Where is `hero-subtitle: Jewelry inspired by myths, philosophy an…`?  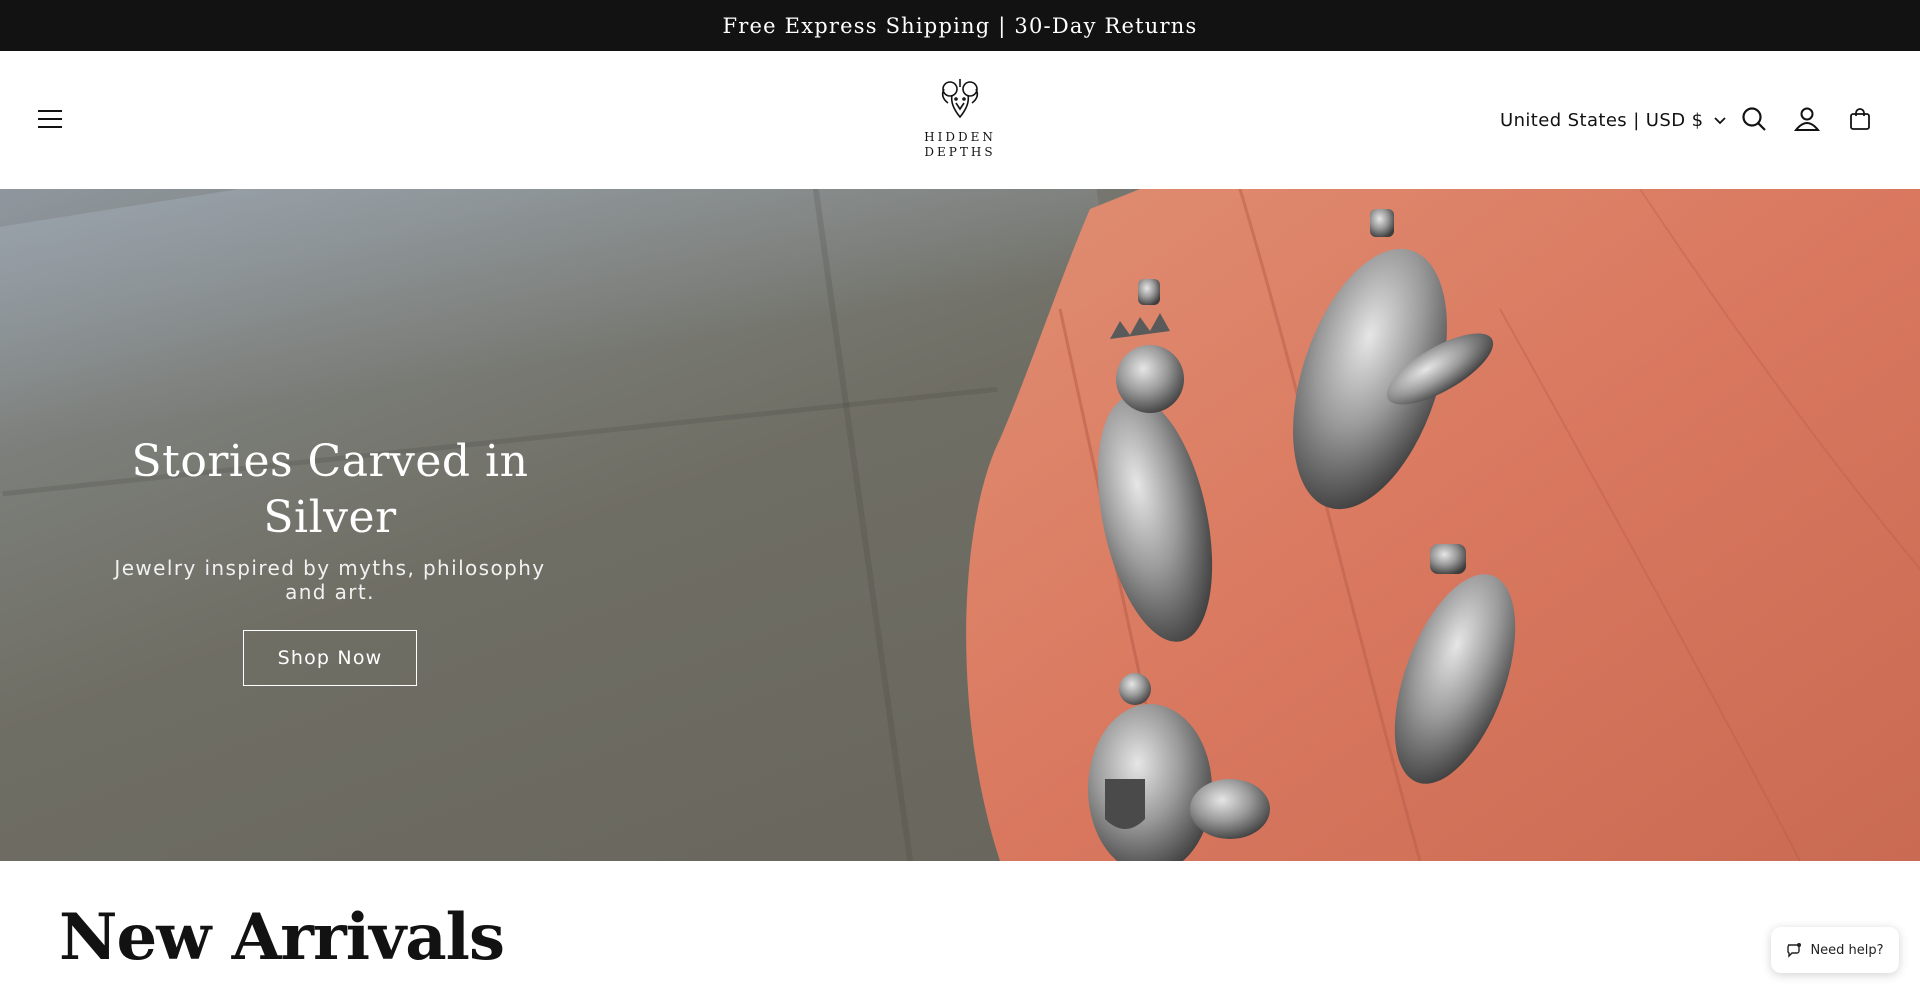 hero-subtitle: Jewelry inspired by myths, philosophy an… is located at coordinates (330, 580).